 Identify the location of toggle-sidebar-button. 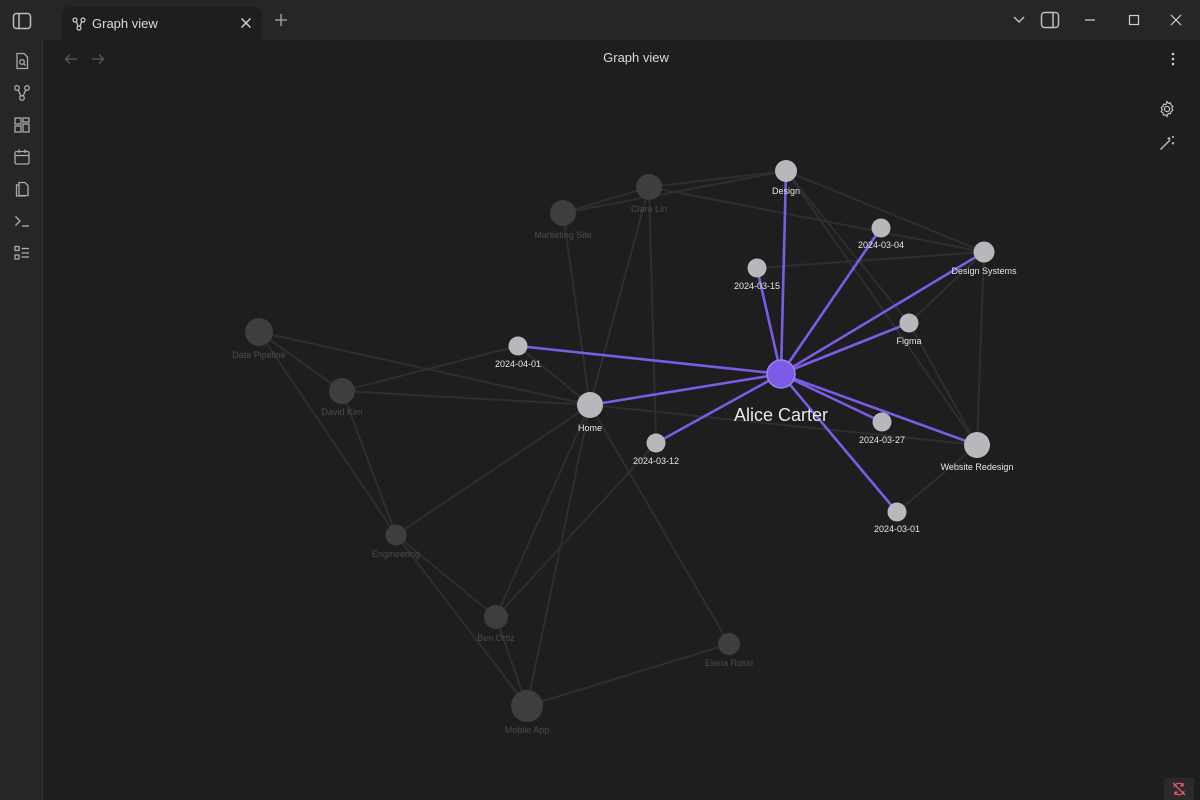
(22, 21).